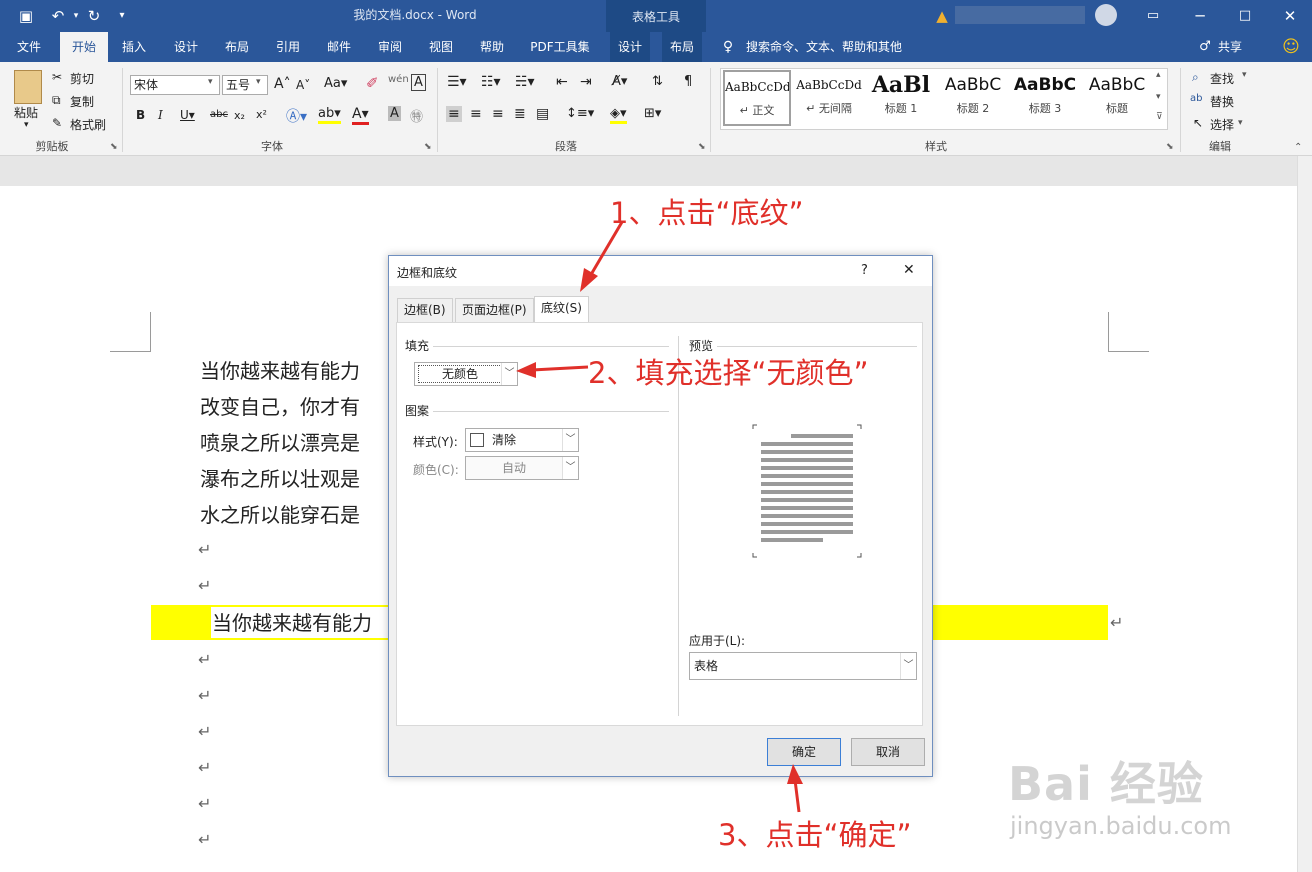  I want to click on annotation-arrows, so click(659, 517).